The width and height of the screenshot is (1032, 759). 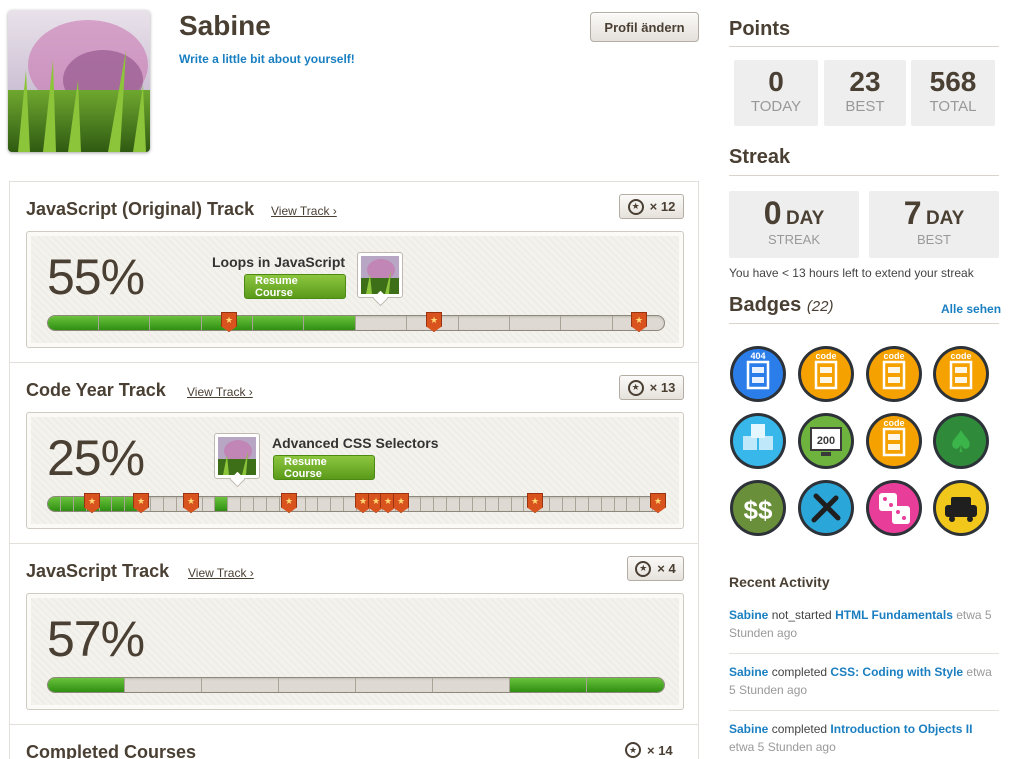 I want to click on ice-cubes-icon, so click(x=758, y=441).